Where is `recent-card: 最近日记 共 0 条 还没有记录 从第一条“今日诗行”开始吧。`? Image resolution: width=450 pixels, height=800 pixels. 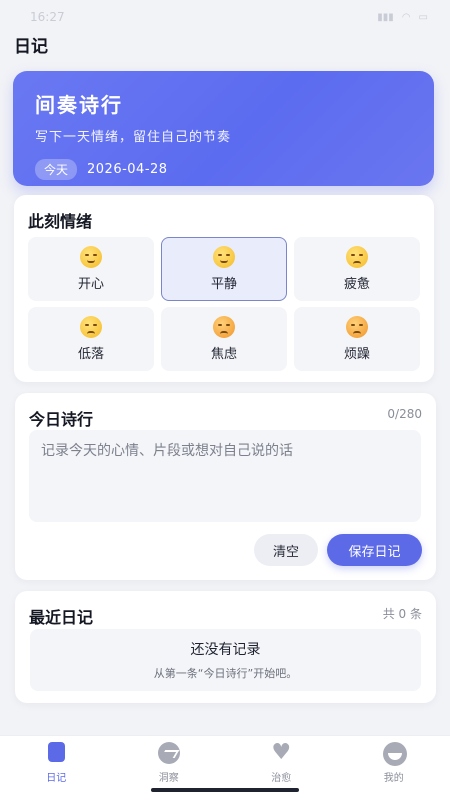 recent-card: 最近日记 共 0 条 还没有记录 从第一条“今日诗行”开始吧。 is located at coordinates (225, 647).